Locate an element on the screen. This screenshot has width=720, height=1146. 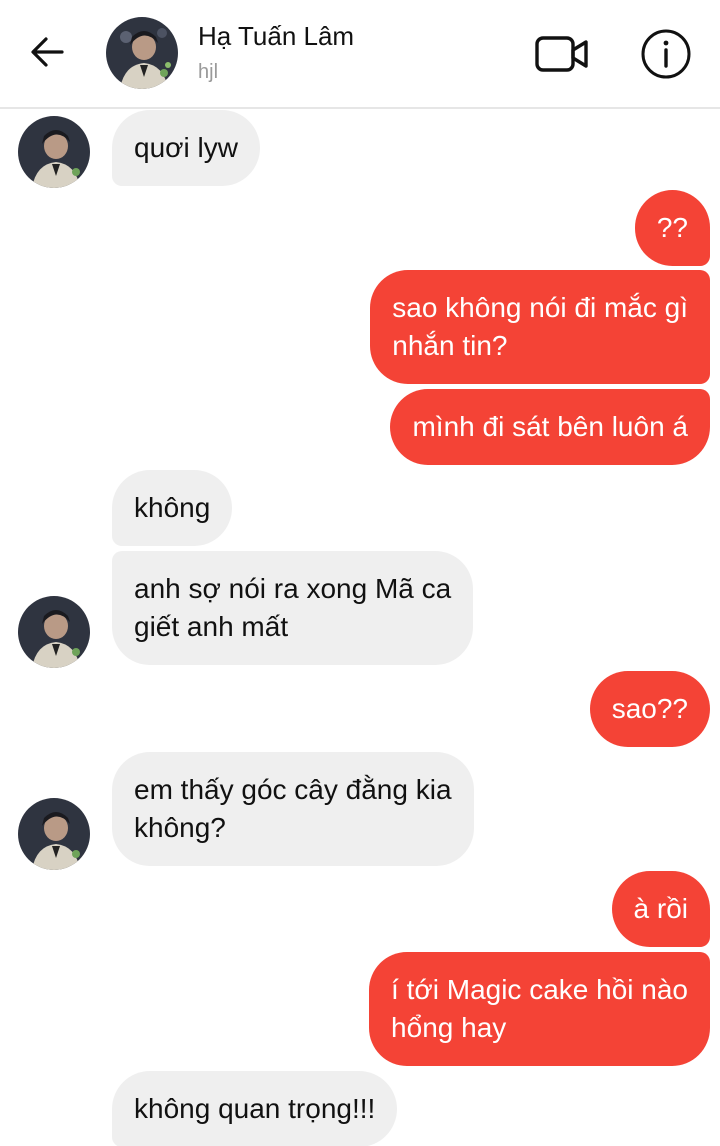
message-bubble-outgoing: sao không nói đi mắc gì nhắn tin? is located at coordinates (540, 327).